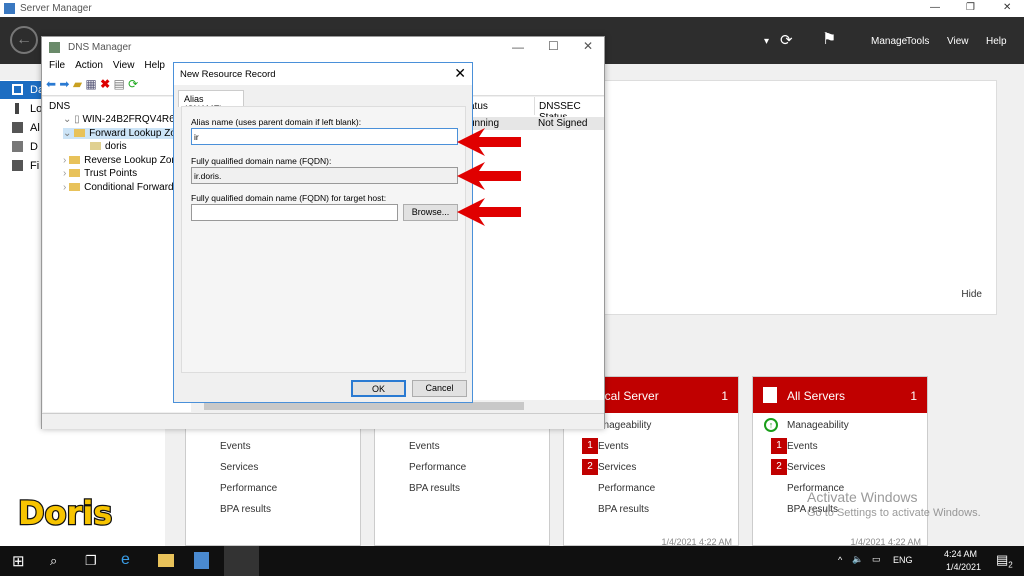  I want to click on node-label: doris, so click(116, 146).